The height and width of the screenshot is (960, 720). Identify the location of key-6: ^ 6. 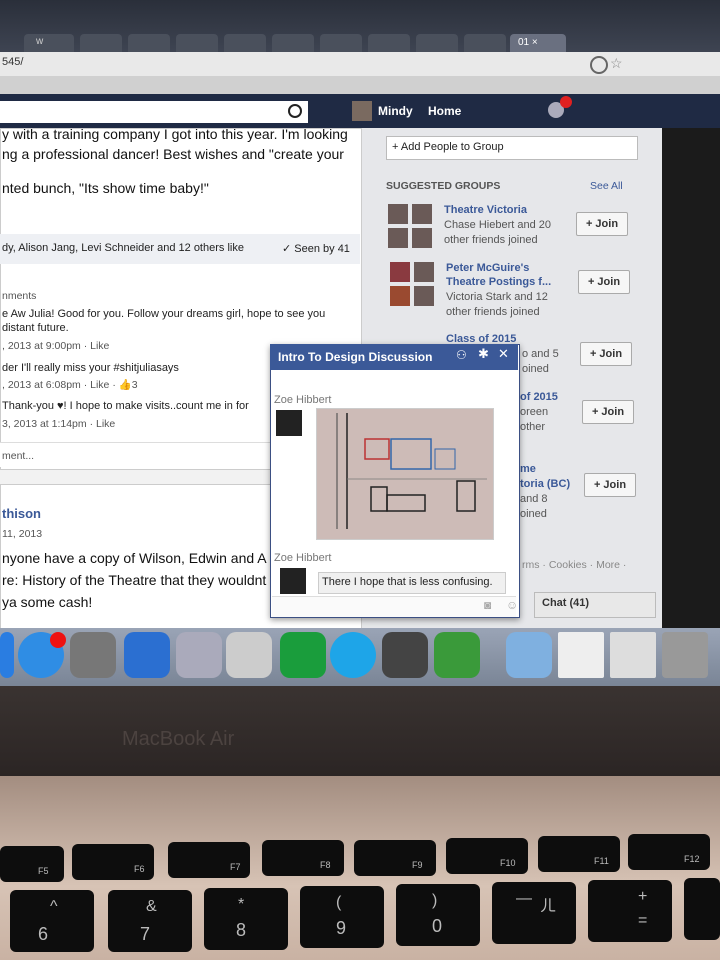
(52, 921).